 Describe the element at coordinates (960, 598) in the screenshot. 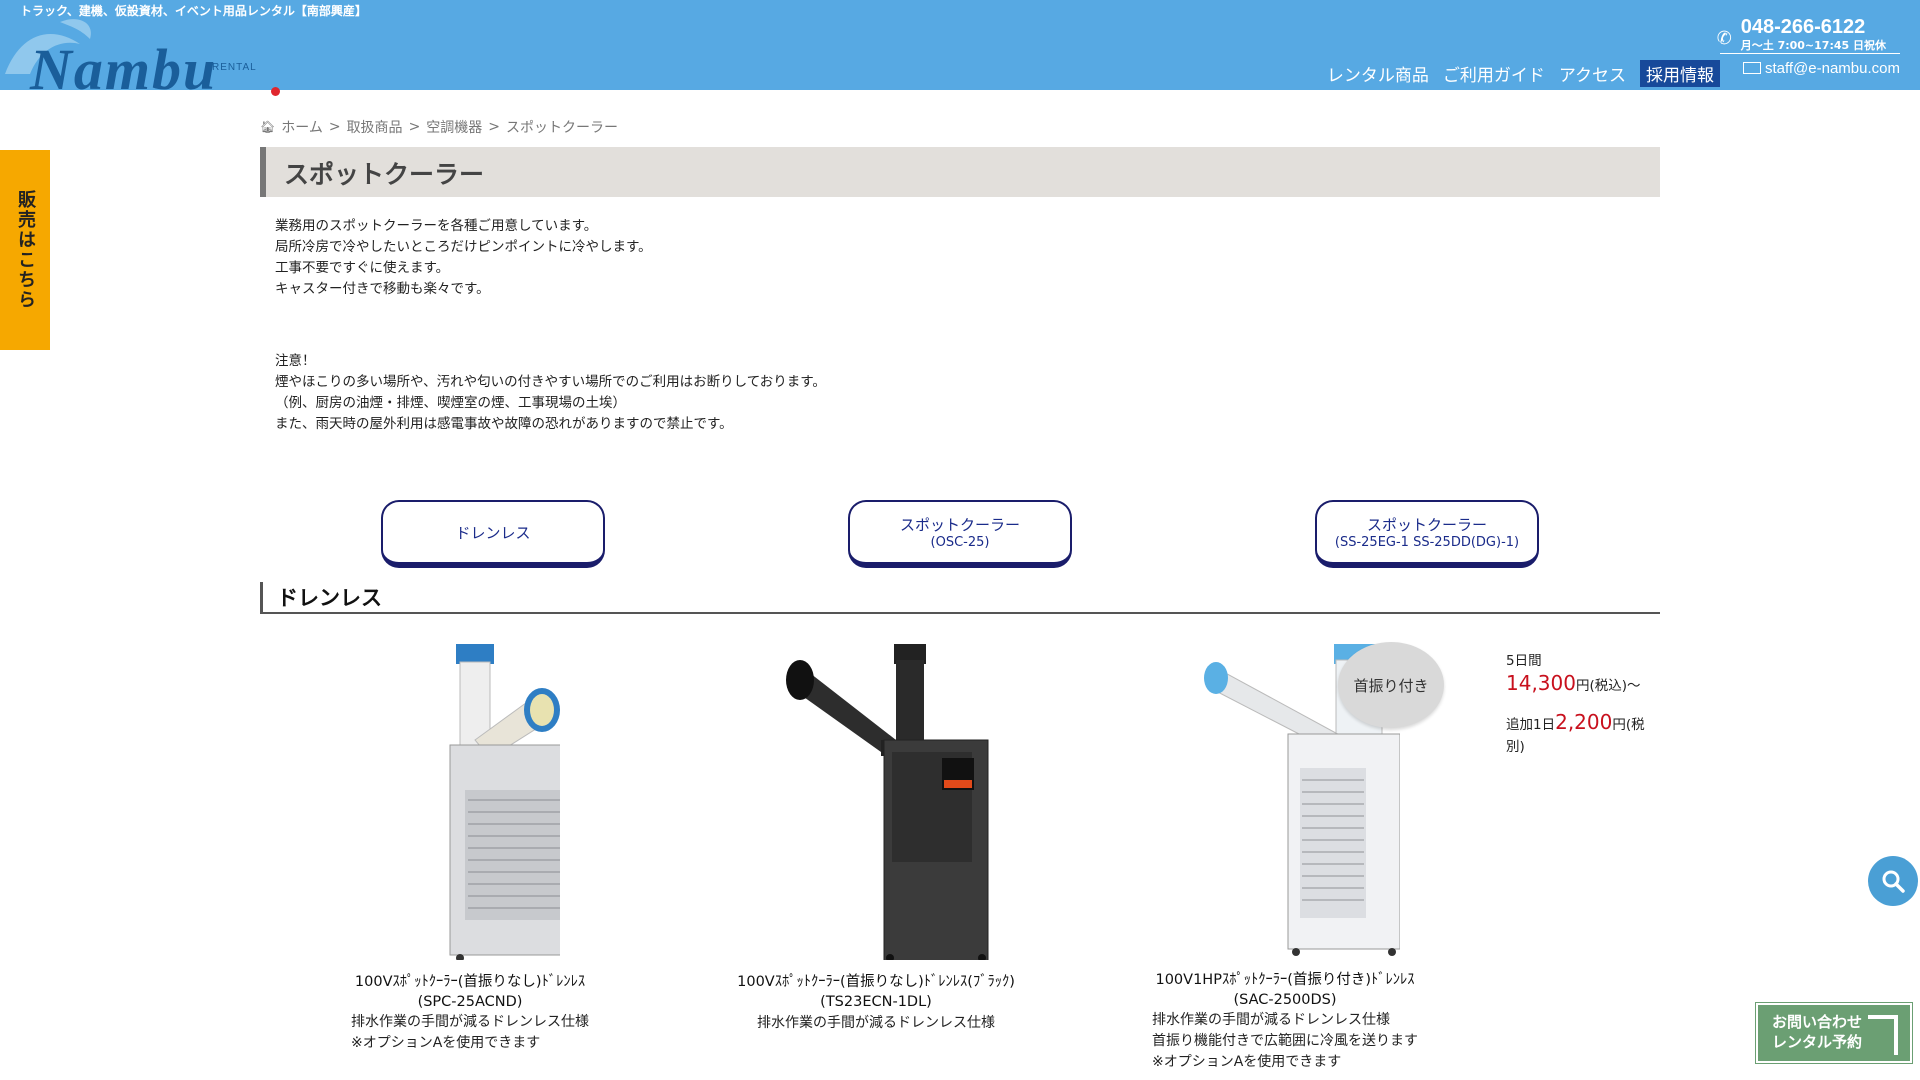

I see `section-heading-drainless: ドレンレス` at that location.